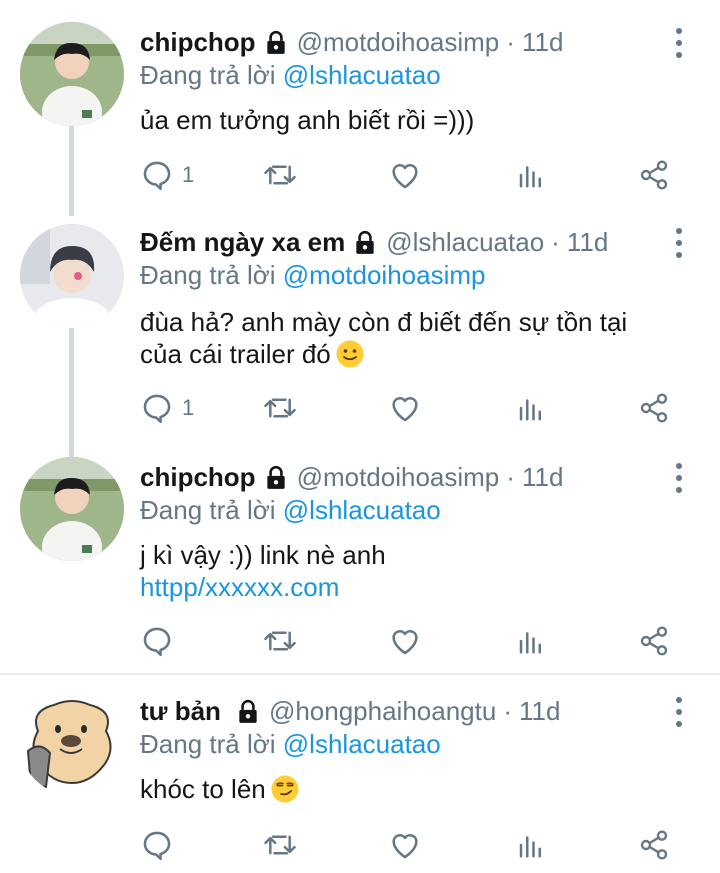 The image size is (720, 873). What do you see at coordinates (384, 275) in the screenshot?
I see `mention-link: @motdoihoasimp` at bounding box center [384, 275].